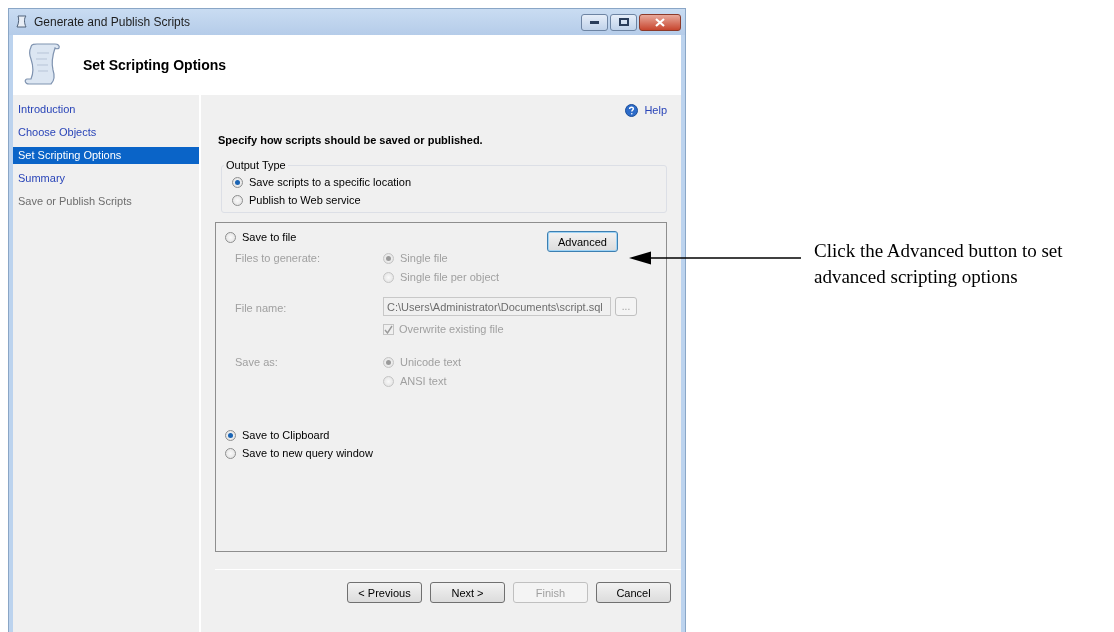 Image resolution: width=1114 pixels, height=632 pixels. What do you see at coordinates (633, 592) in the screenshot?
I see `nav-button: Cancel` at bounding box center [633, 592].